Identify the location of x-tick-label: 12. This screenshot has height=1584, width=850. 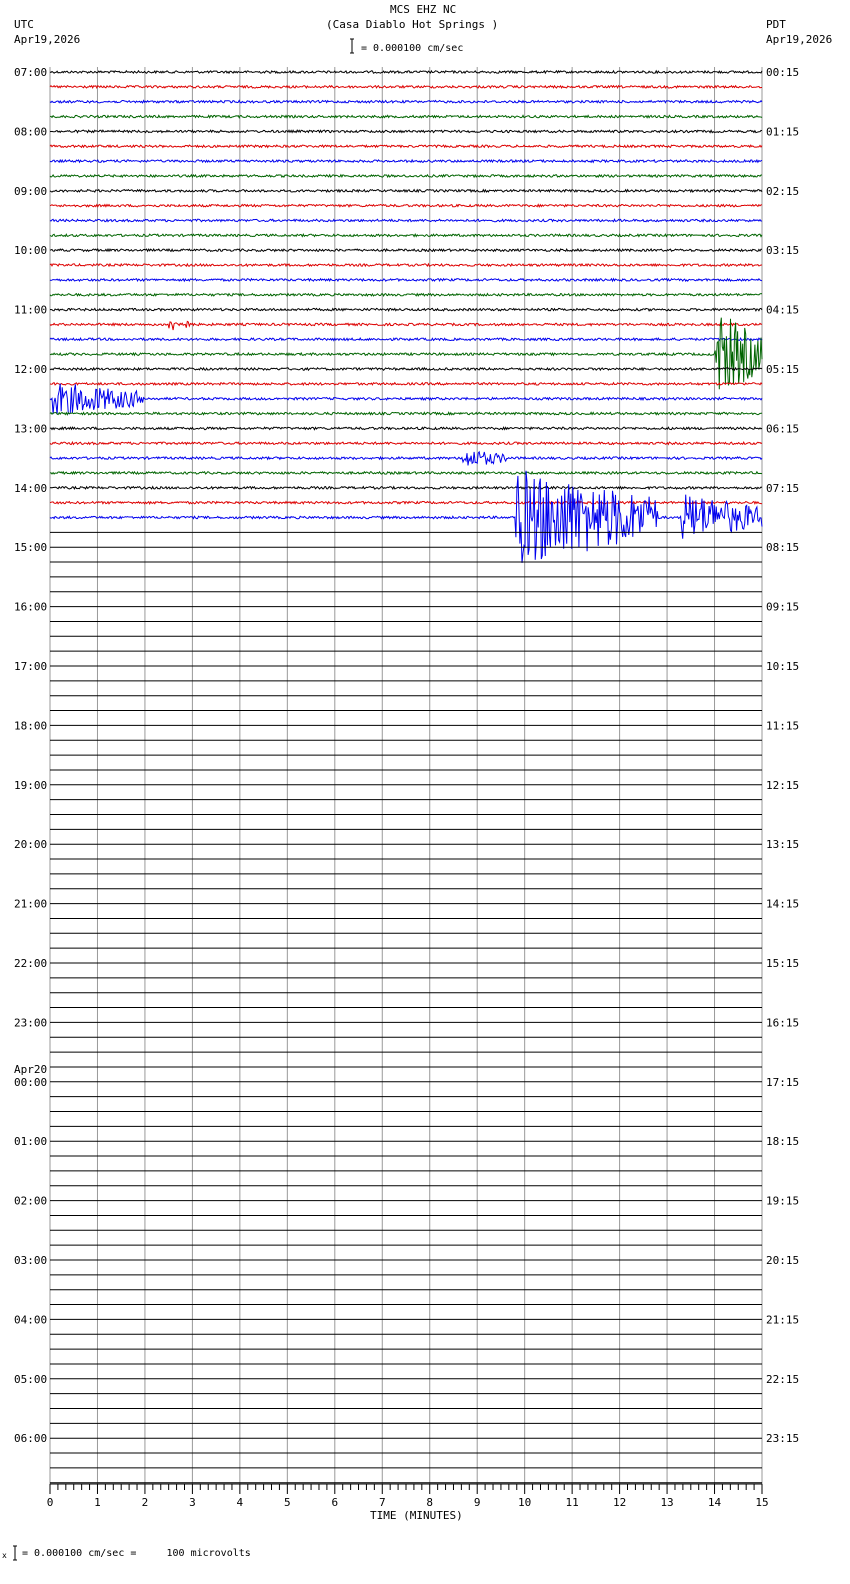
(619, 1502).